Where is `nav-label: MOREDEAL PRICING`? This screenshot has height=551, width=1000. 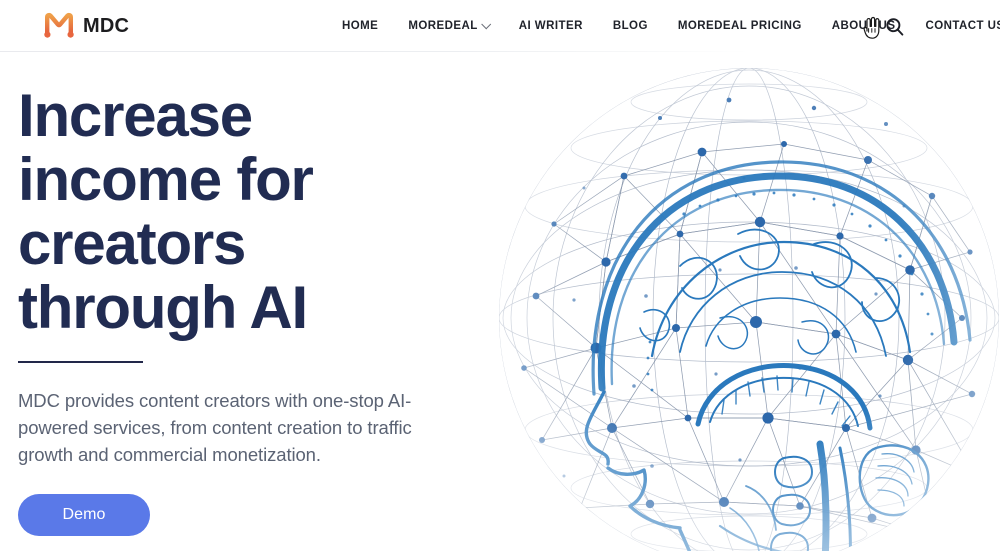
nav-label: MOREDEAL PRICING is located at coordinates (739, 26).